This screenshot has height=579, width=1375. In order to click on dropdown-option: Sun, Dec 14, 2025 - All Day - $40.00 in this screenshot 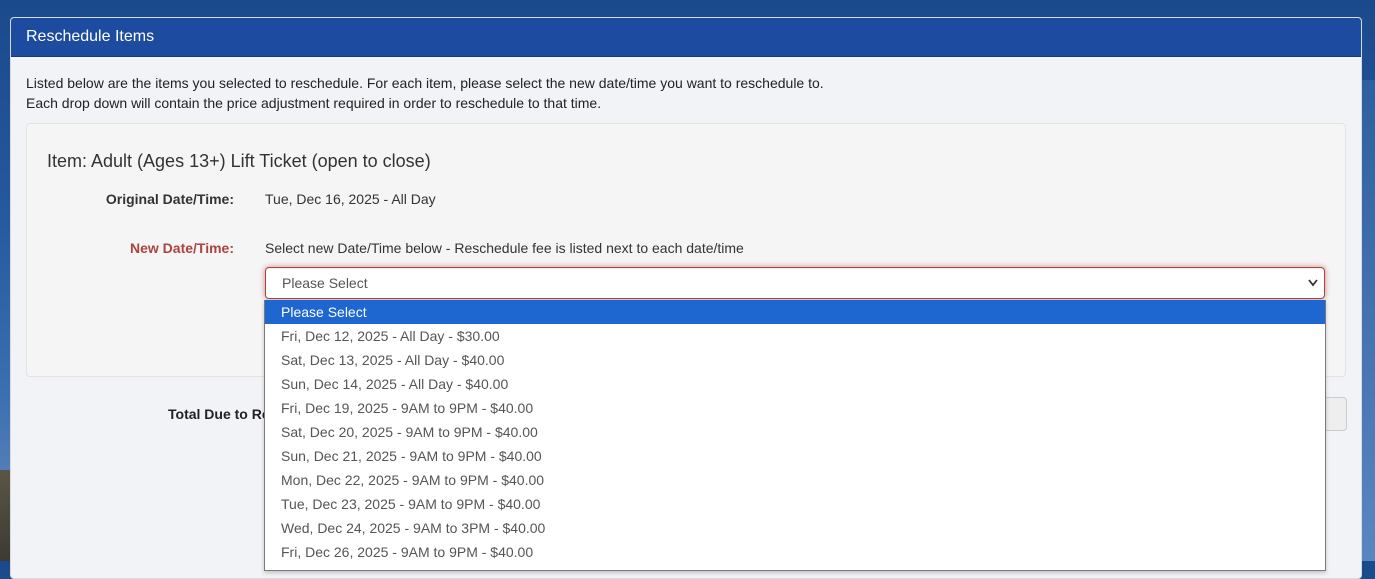, I will do `click(795, 384)`.